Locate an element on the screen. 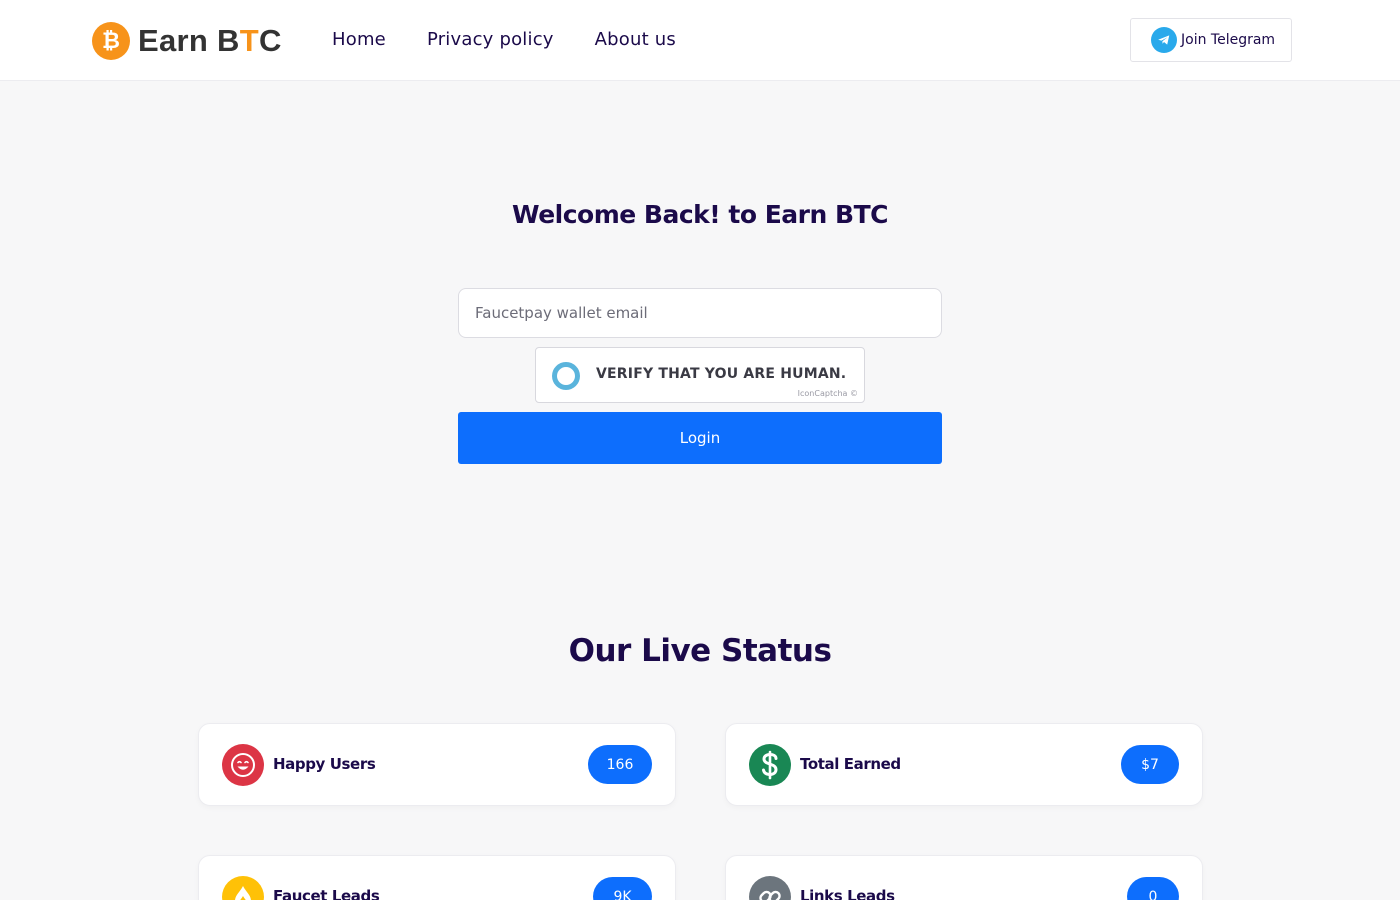 The height and width of the screenshot is (900, 1400). login-title: Welcome Back! to Earn BTC is located at coordinates (700, 214).